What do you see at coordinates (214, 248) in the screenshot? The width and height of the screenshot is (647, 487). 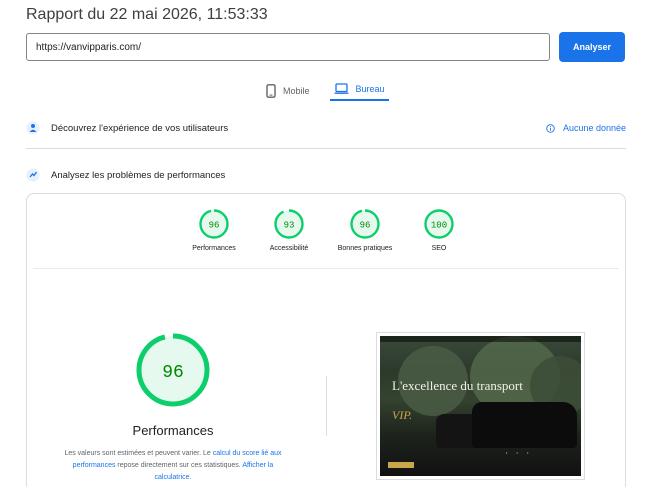 I see `gauge-label: Performances` at bounding box center [214, 248].